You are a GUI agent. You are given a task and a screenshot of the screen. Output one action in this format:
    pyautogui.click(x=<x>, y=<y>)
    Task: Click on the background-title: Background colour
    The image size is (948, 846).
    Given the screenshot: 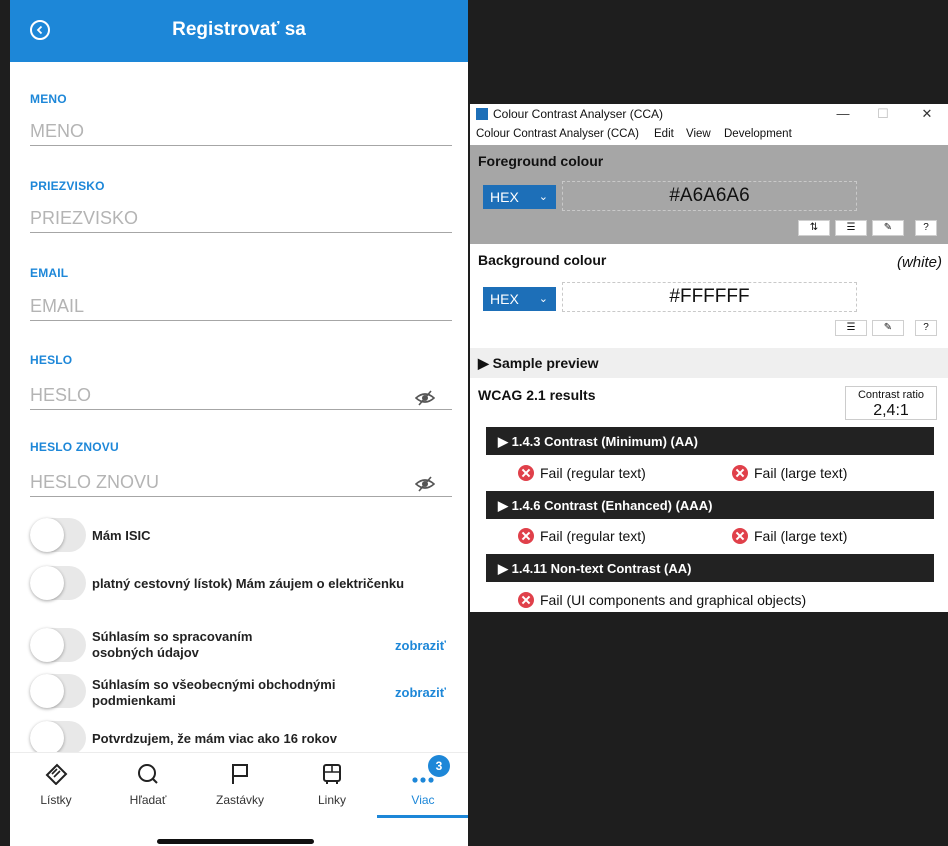 What is the action you would take?
    pyautogui.click(x=542, y=260)
    